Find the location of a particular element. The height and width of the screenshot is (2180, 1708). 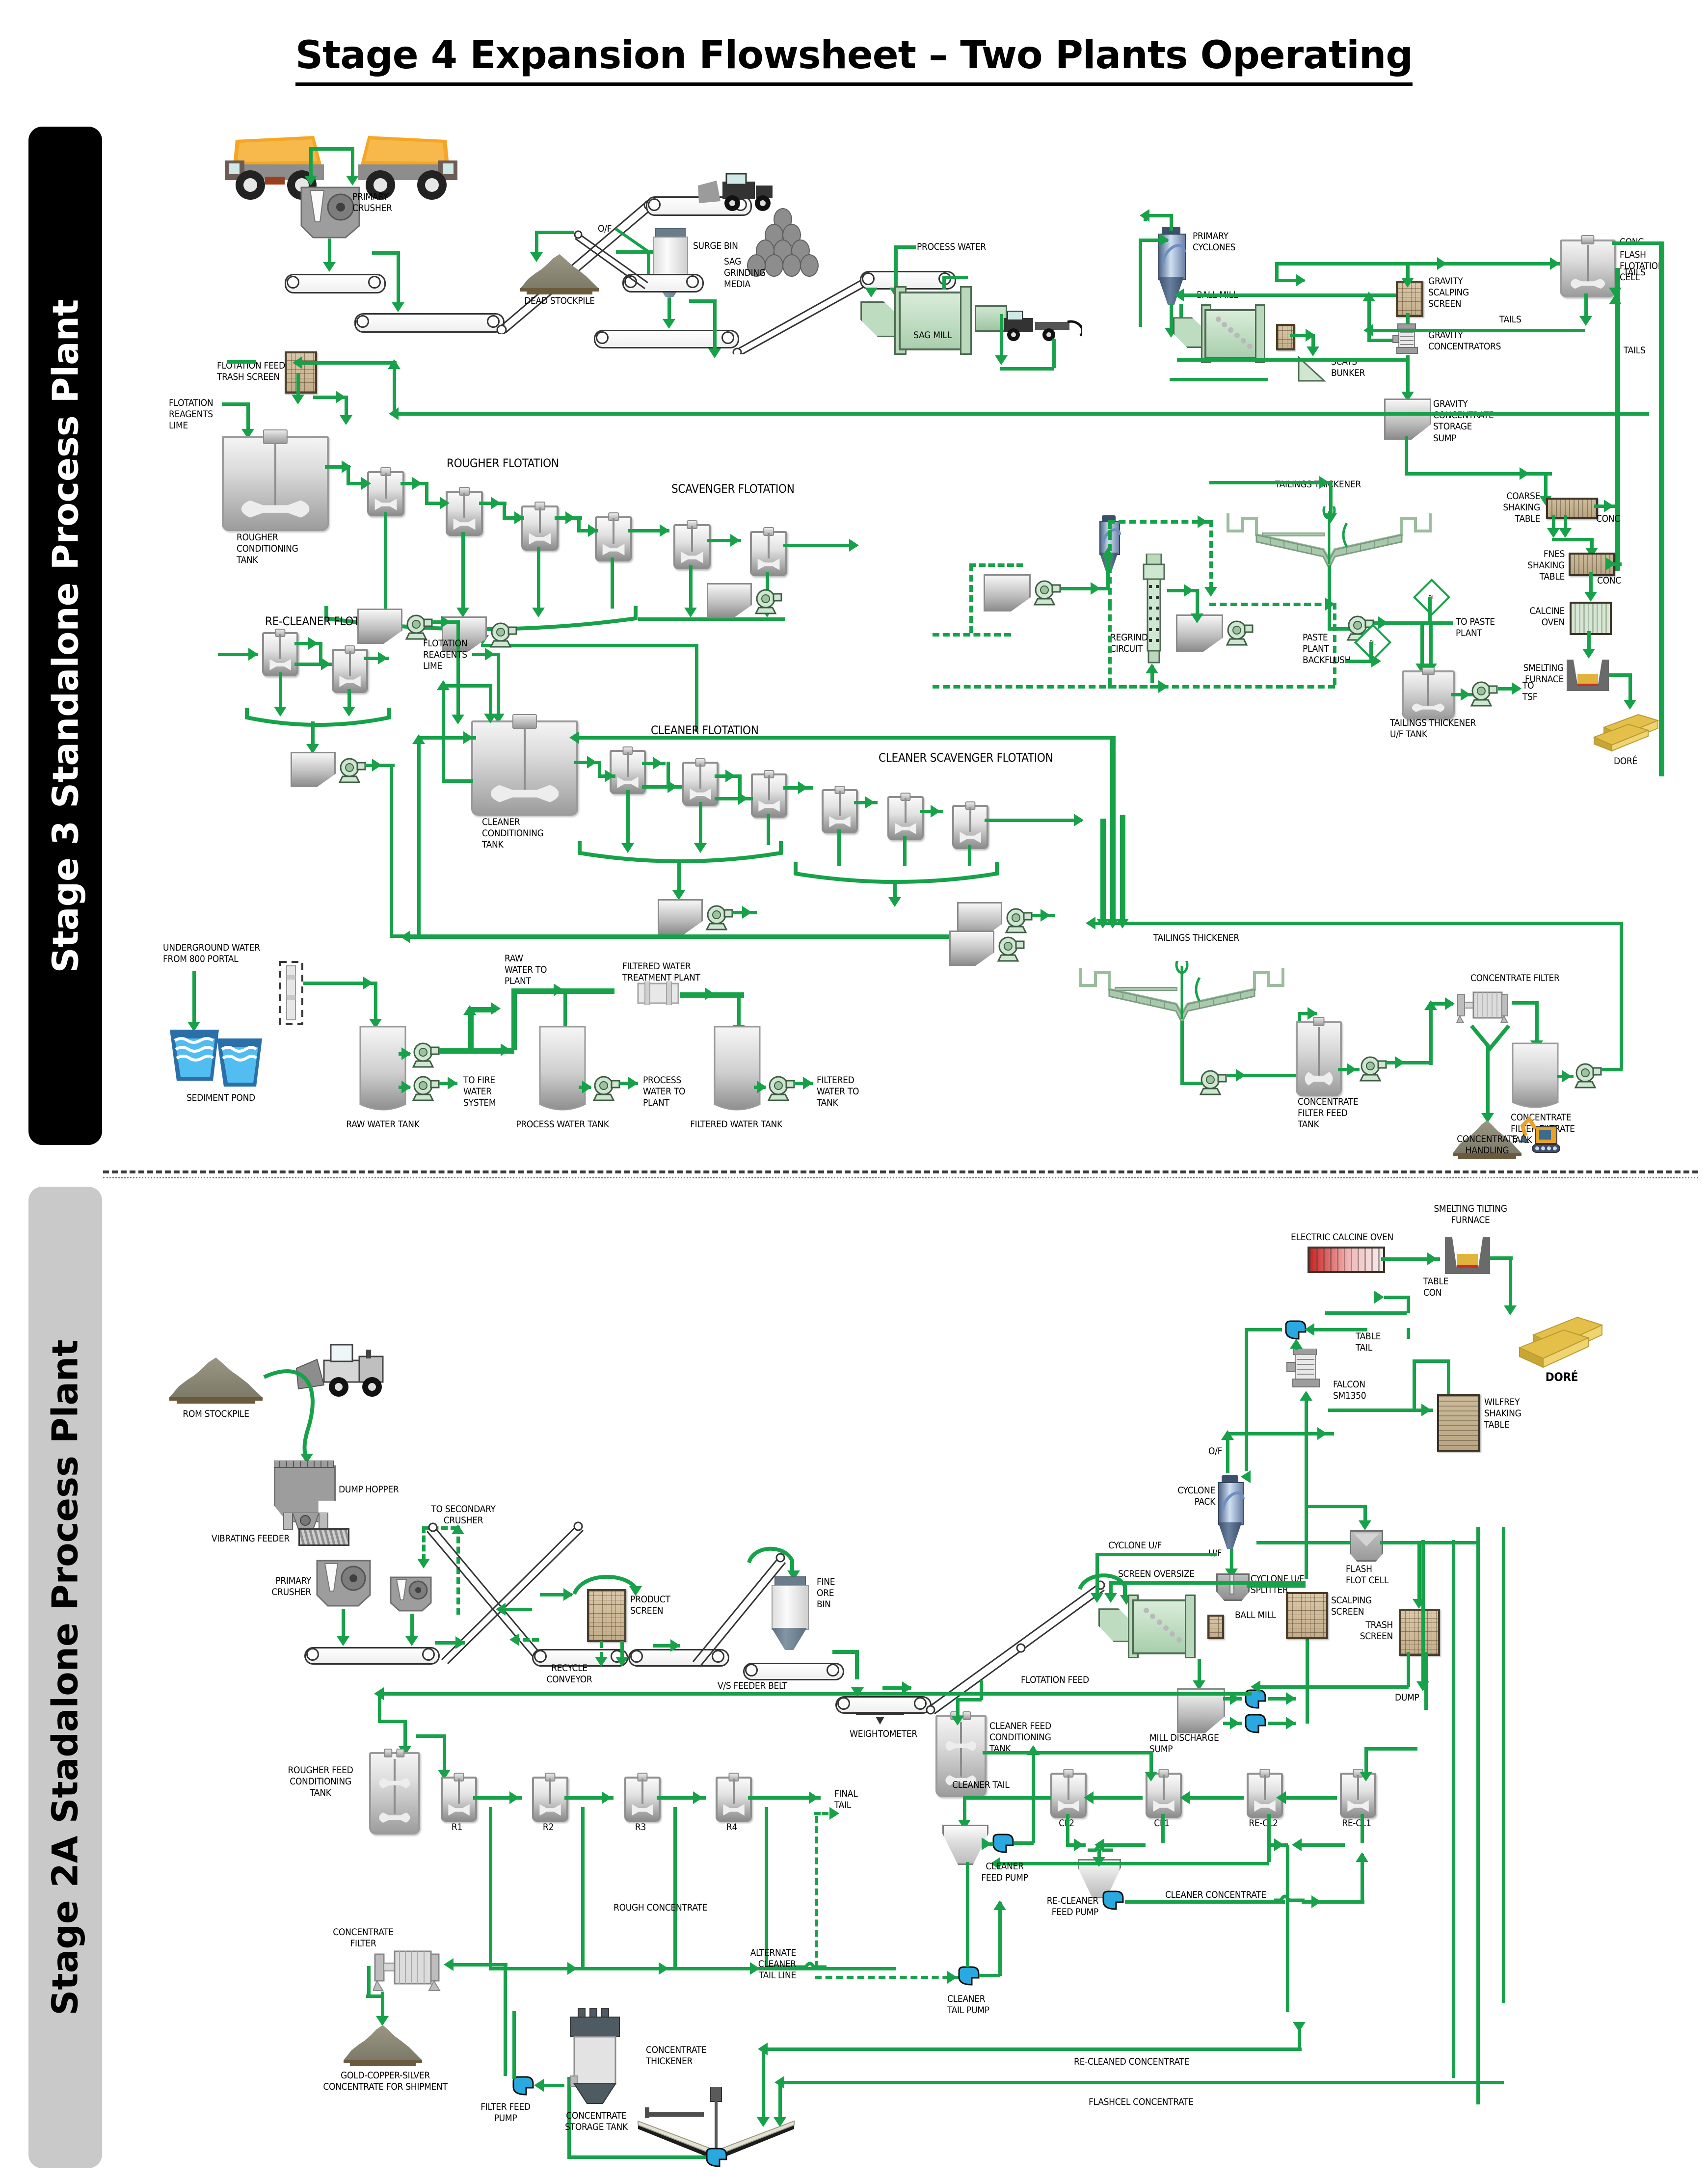

label-filtered-water-to-tank: FILTERED WATER TO TANK is located at coordinates (838, 1092).